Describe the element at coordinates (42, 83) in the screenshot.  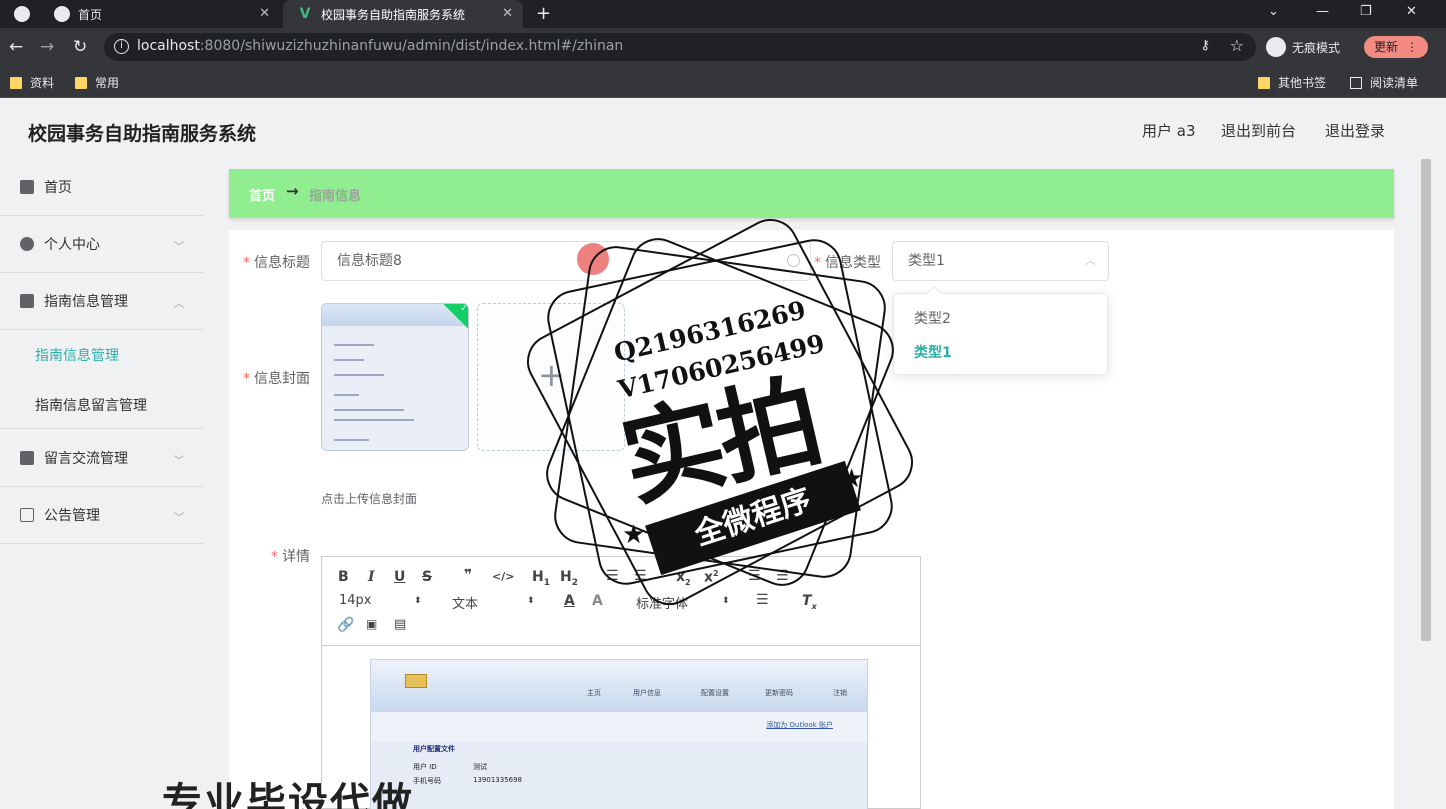
I see `bookmark-label: 资料` at that location.